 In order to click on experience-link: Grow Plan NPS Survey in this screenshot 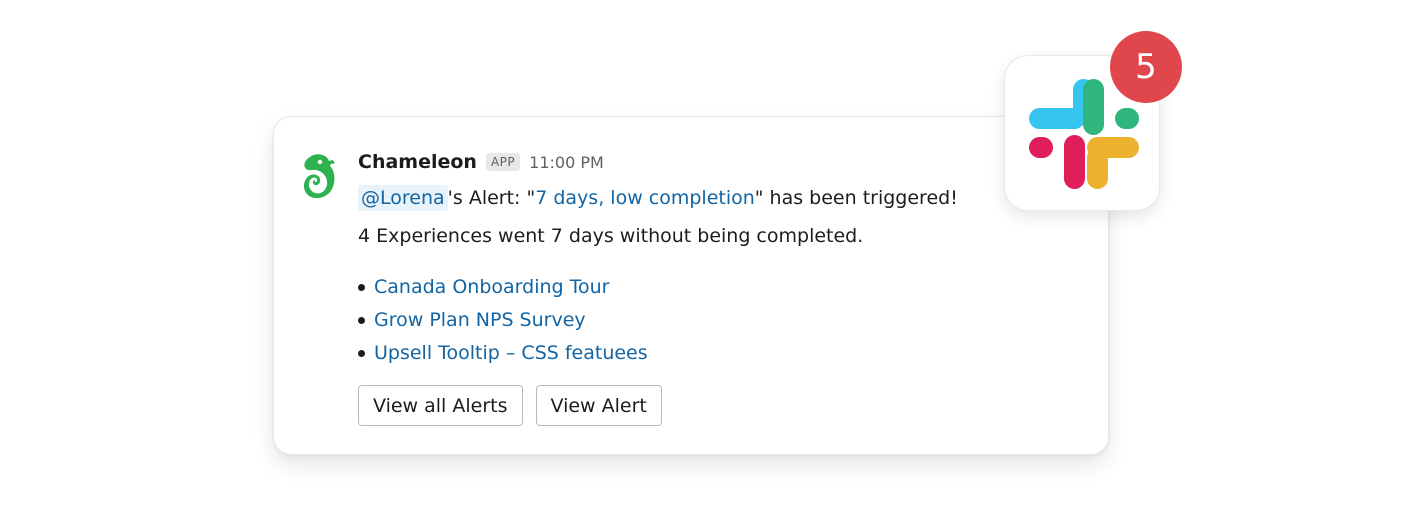, I will do `click(480, 320)`.